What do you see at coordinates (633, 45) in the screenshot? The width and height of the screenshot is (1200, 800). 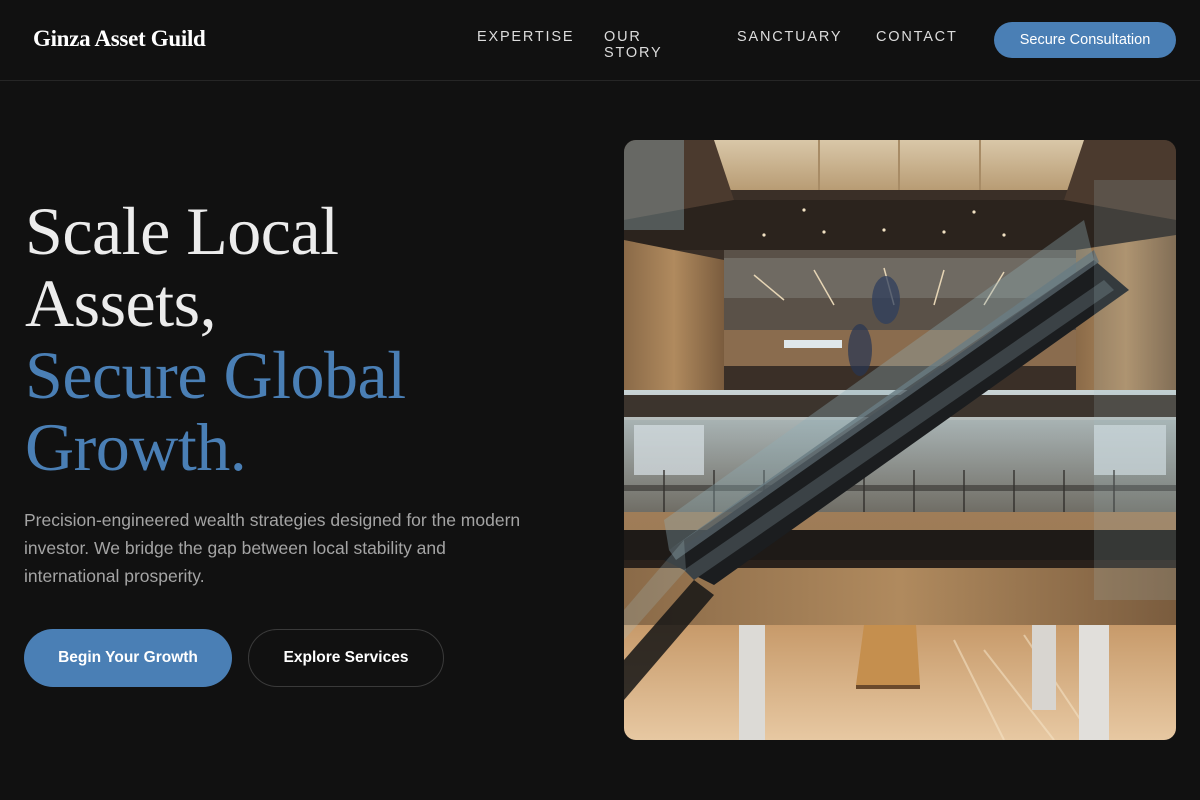 I see `nav-item-our-story: OUR STORY` at bounding box center [633, 45].